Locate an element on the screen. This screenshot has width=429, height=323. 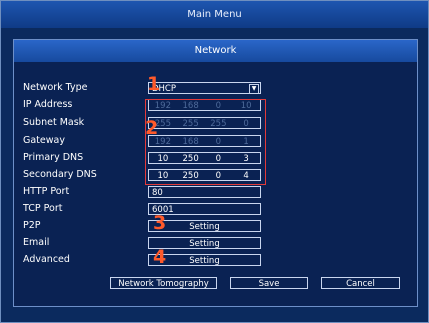
secondary-dns-label: Secondary DNS is located at coordinates (60, 174).